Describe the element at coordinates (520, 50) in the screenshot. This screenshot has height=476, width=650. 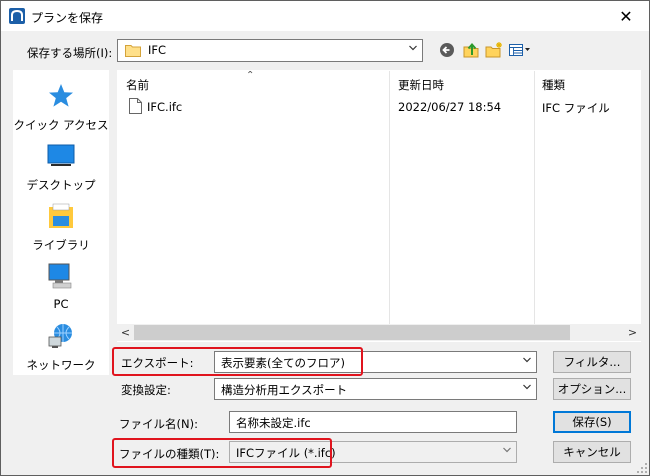
I see `view-menu-icon` at that location.